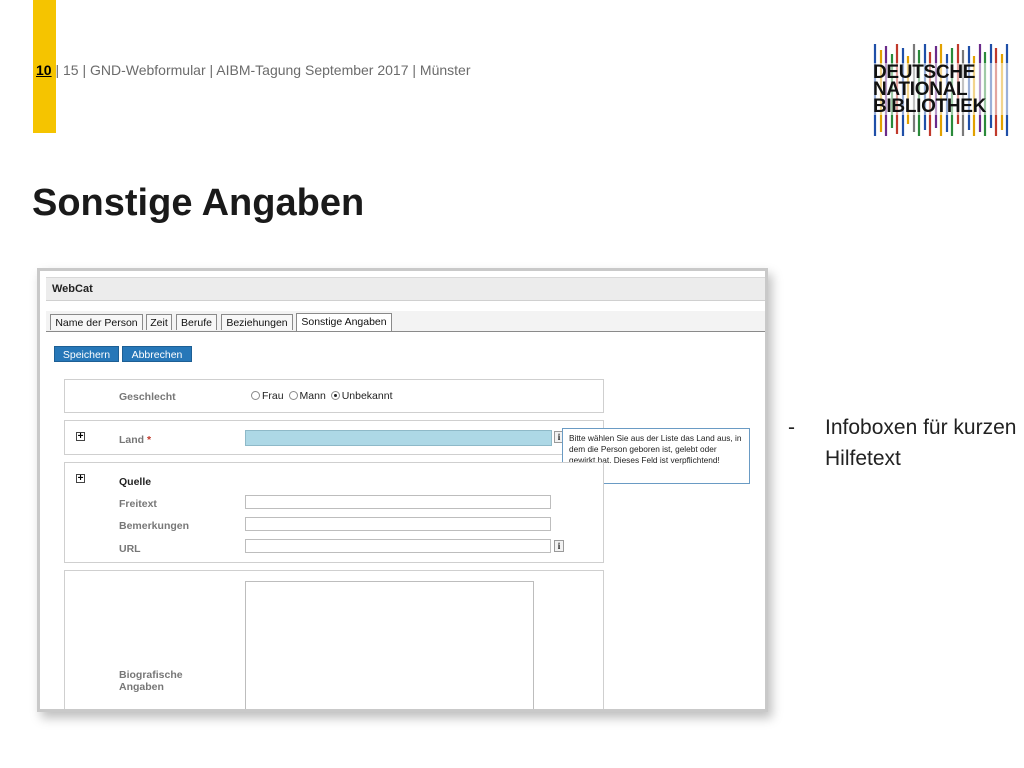 Image resolution: width=1024 pixels, height=768 pixels. I want to click on cancel-button: Abbrechen, so click(157, 354).